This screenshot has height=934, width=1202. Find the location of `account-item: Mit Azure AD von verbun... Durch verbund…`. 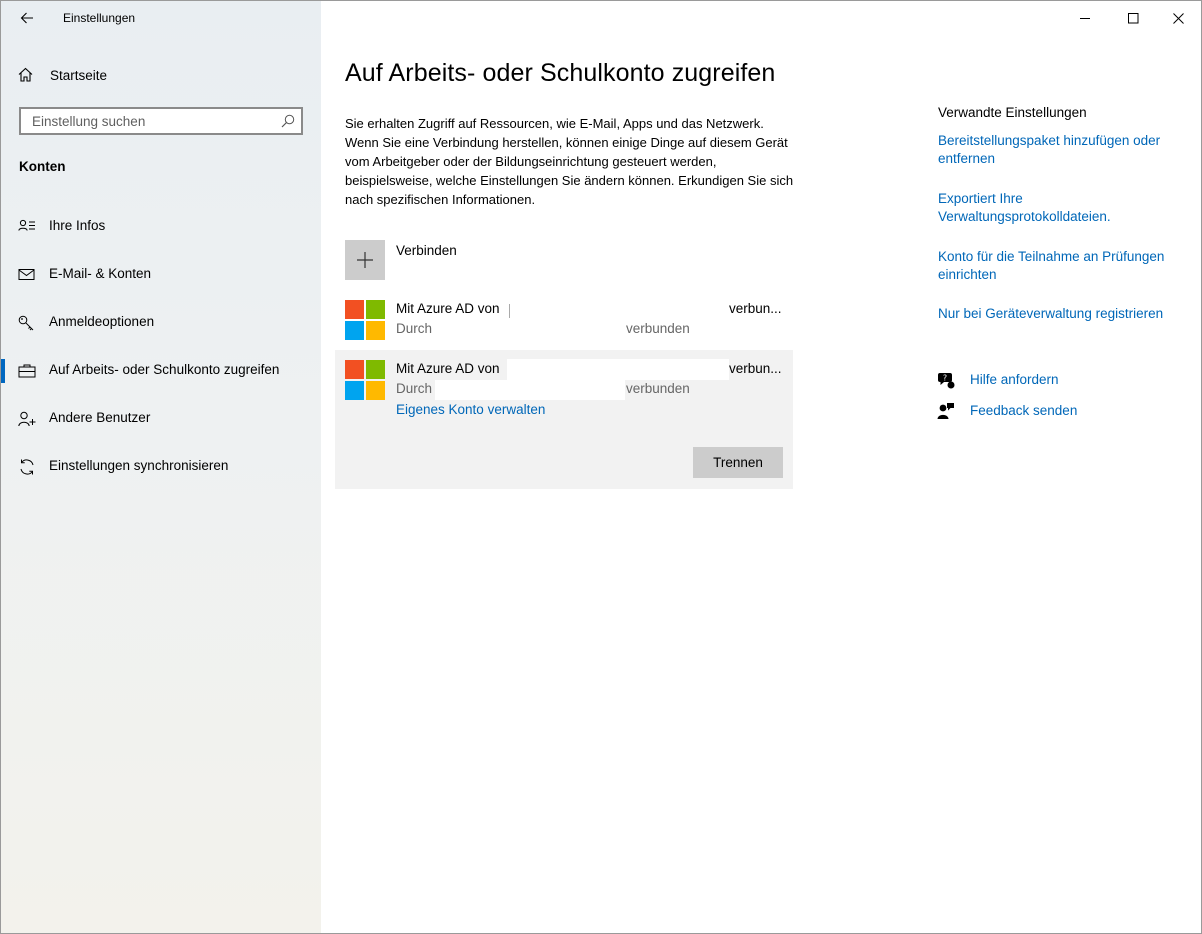

account-item: Mit Azure AD von verbun... Durch verbund… is located at coordinates (564, 320).